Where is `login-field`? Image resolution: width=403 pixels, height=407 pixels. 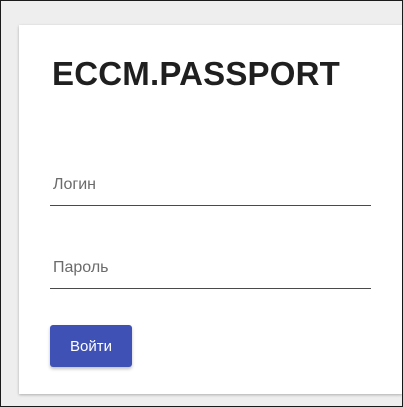
login-field is located at coordinates (210, 185).